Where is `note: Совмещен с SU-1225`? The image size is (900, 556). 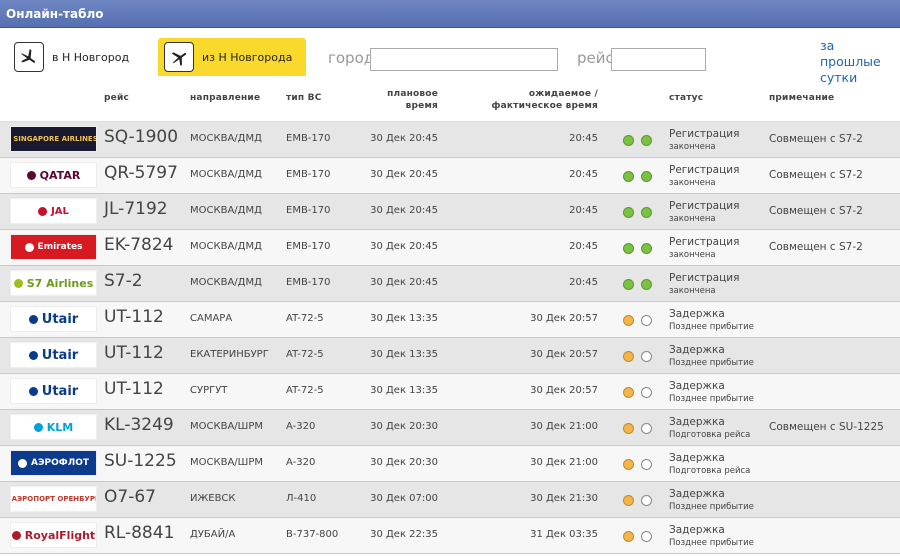 note: Совмещен с SU-1225 is located at coordinates (826, 427).